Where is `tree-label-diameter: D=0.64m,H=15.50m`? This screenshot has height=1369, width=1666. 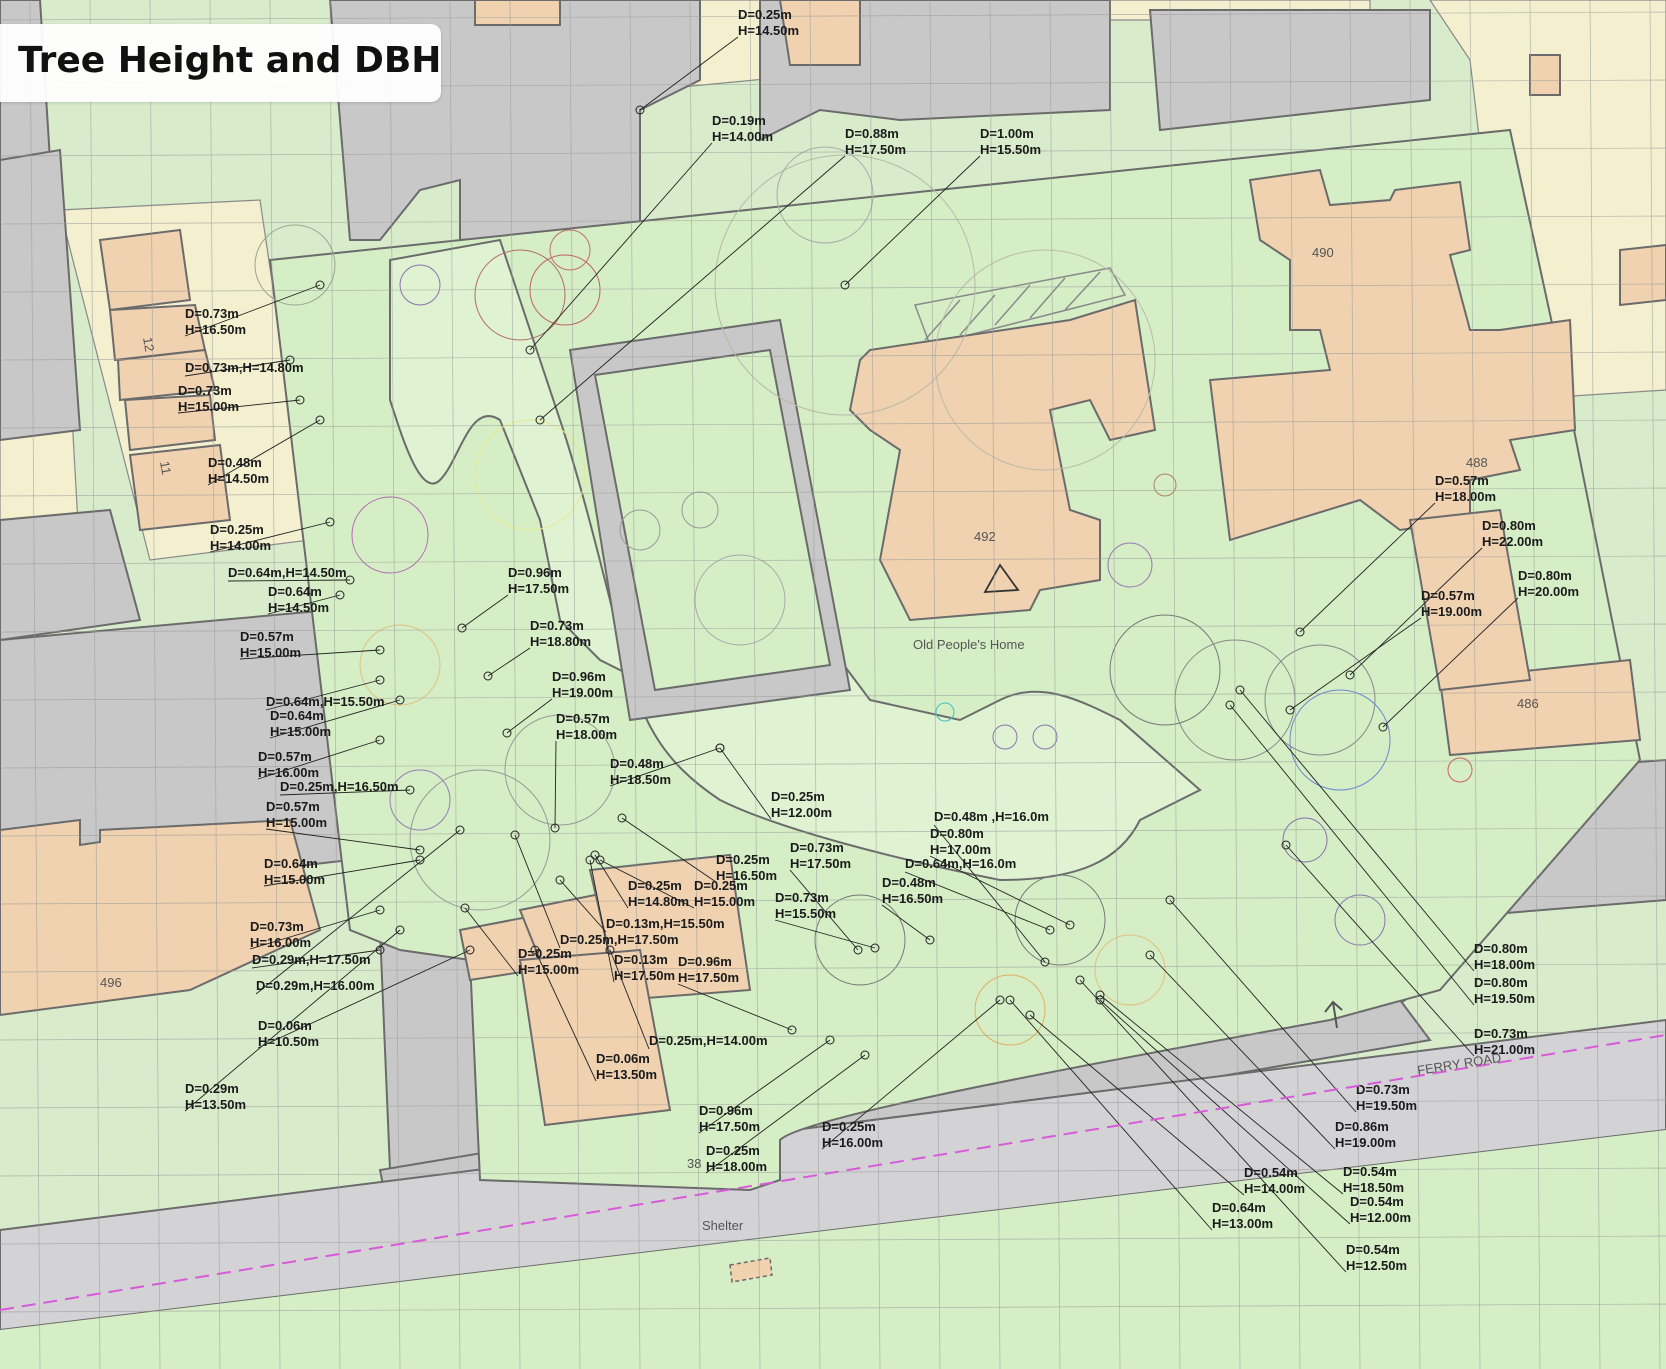 tree-label-diameter: D=0.64m,H=15.50m is located at coordinates (325, 701).